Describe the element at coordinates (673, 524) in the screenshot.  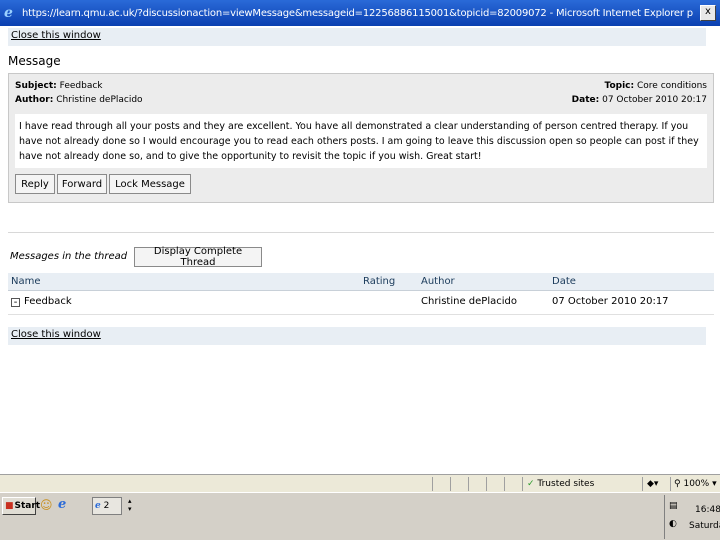
I see `tray-speaker-icon: ◐` at that location.